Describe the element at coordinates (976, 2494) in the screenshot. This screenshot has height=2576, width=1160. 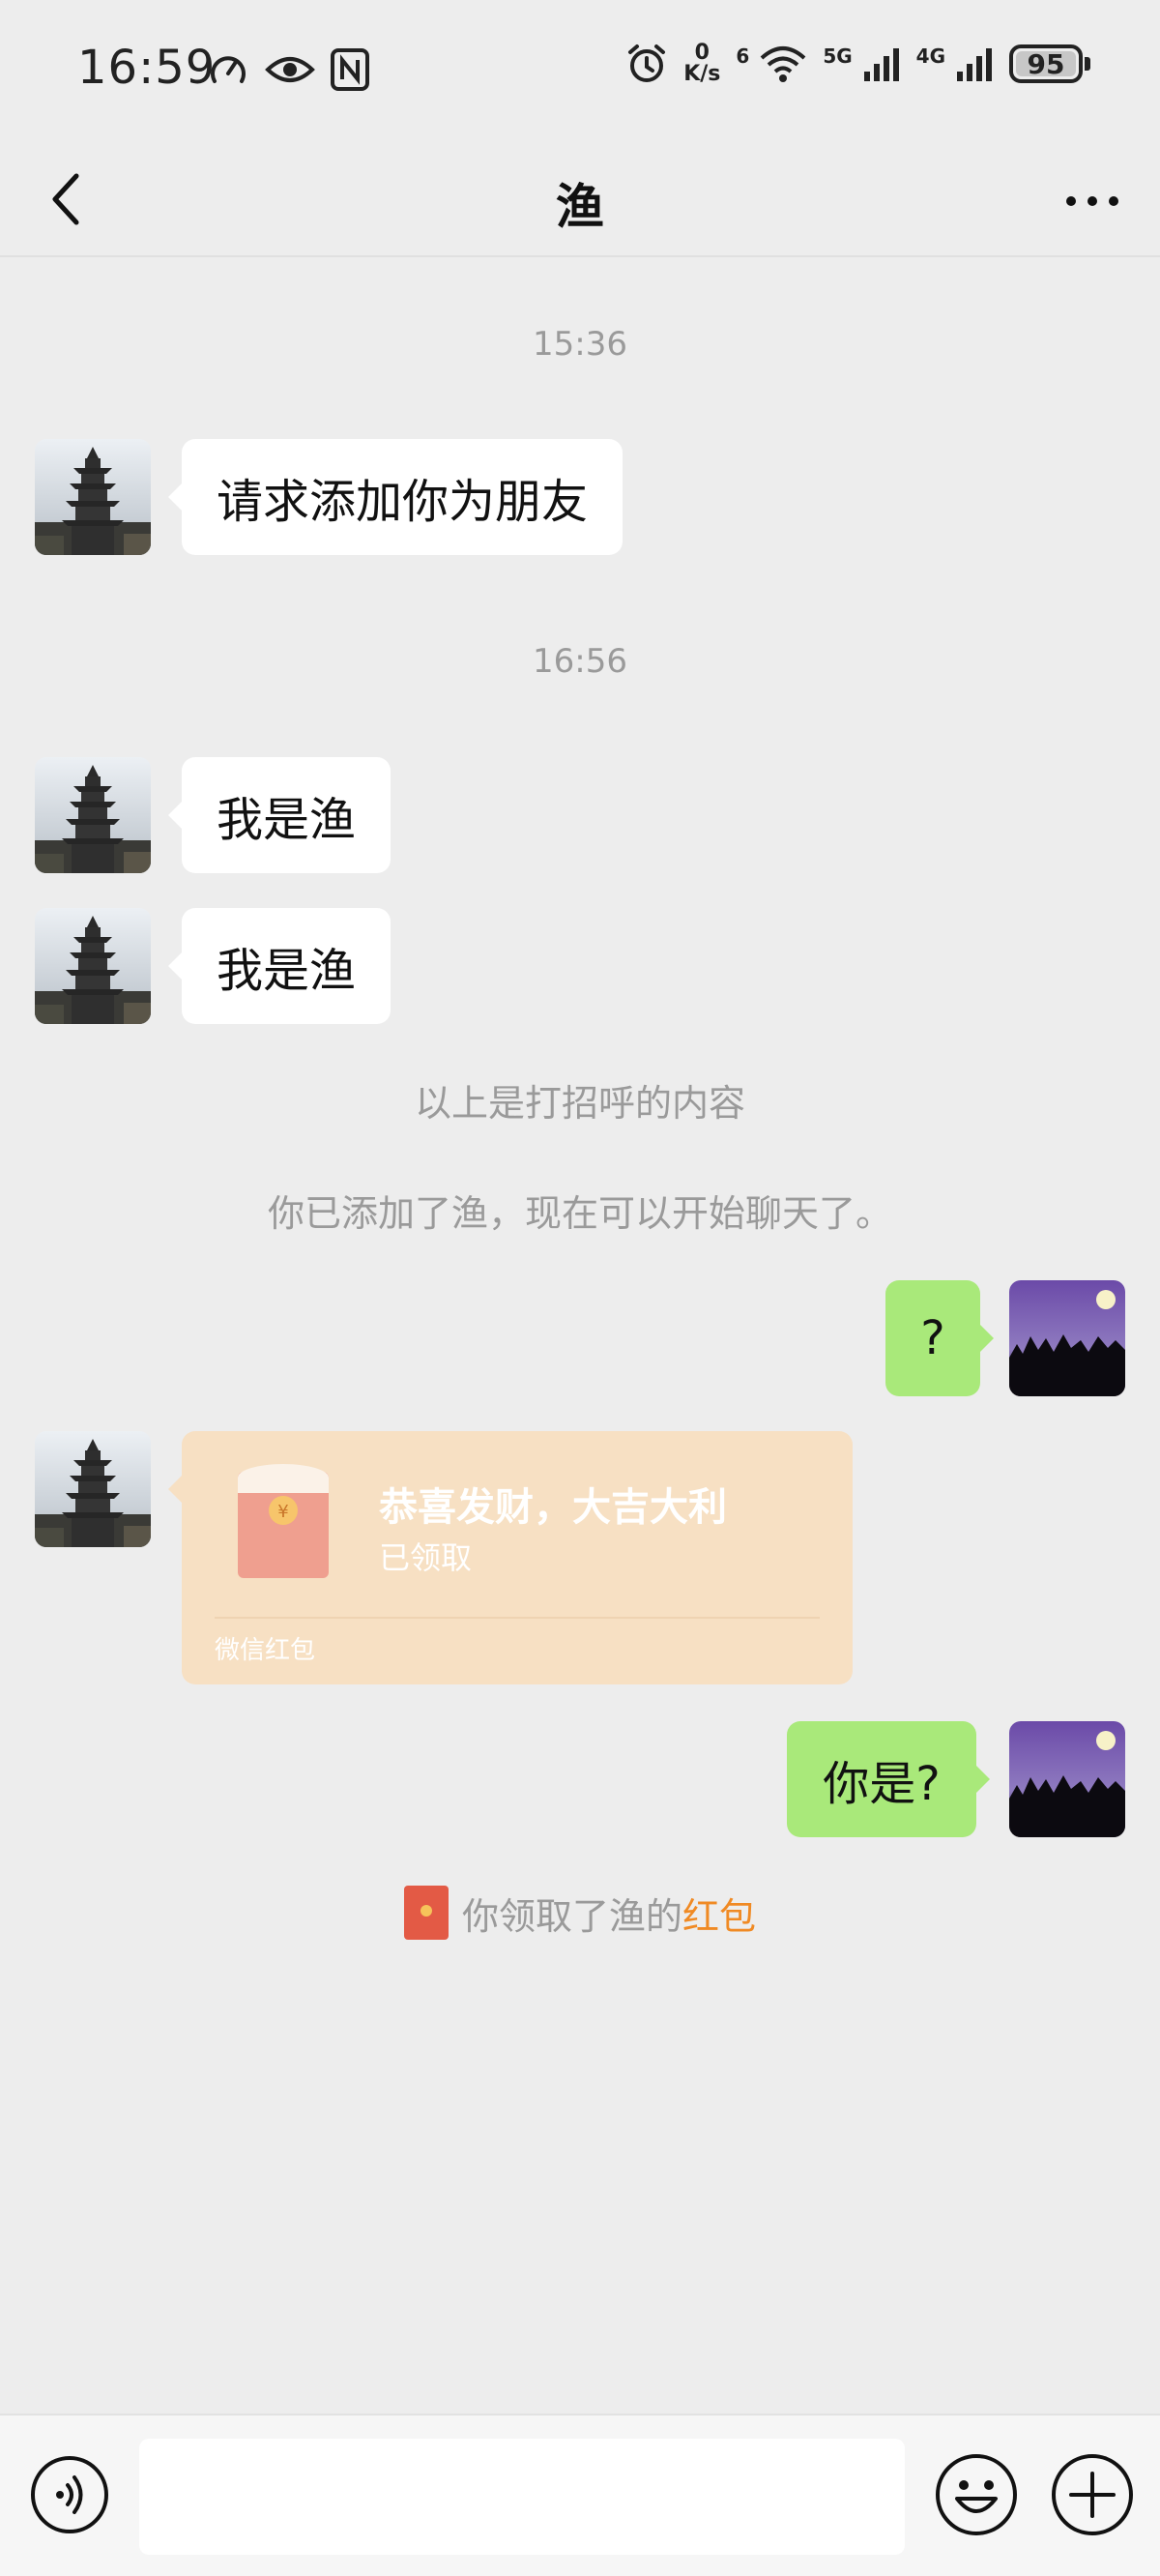
I see `emoji-icon` at that location.